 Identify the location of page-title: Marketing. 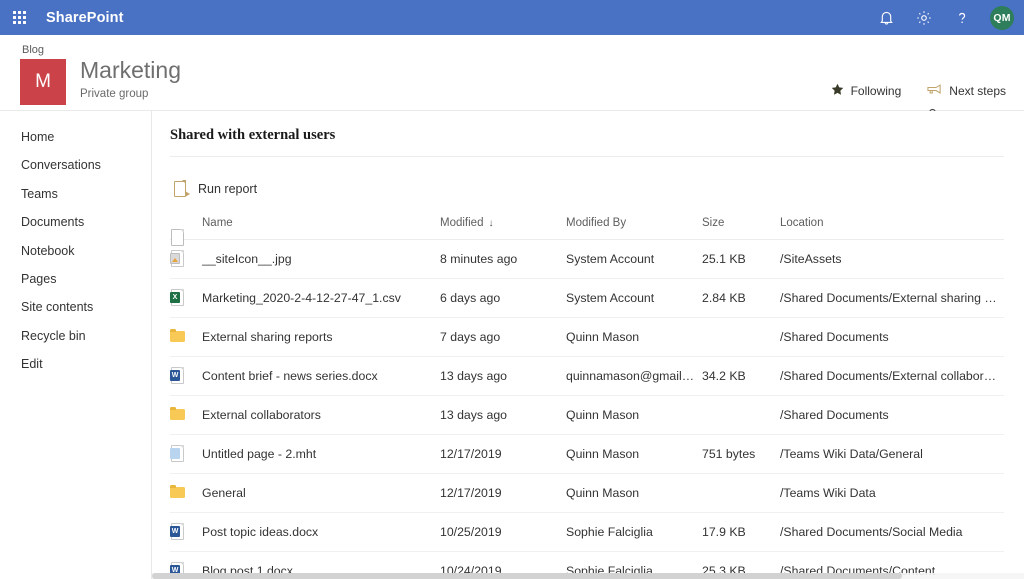
(130, 70).